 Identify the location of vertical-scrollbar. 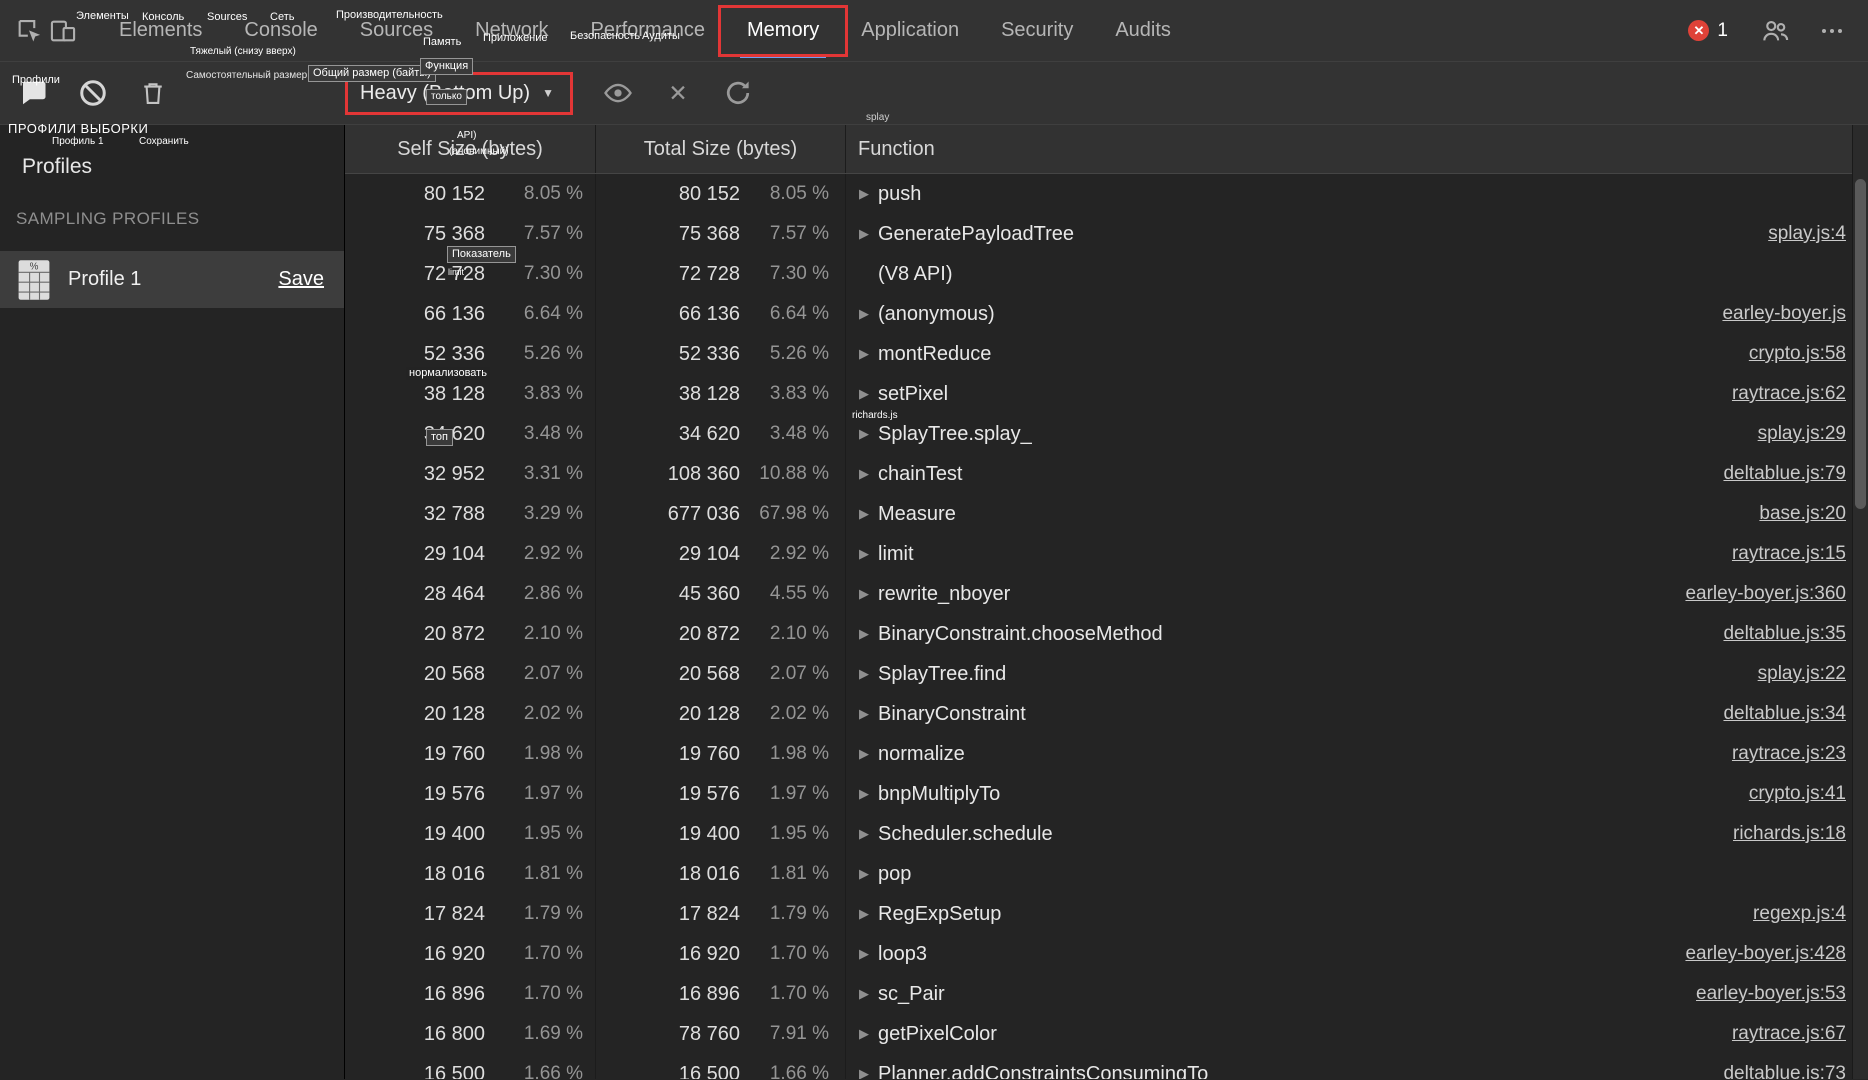
(1860, 602).